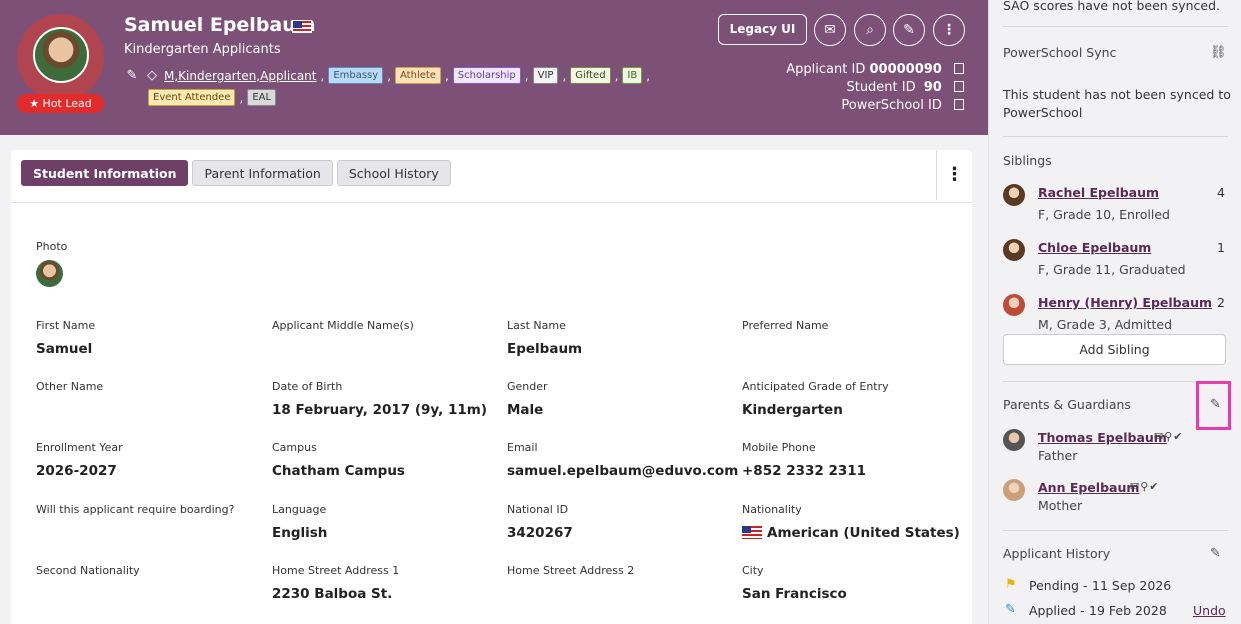  What do you see at coordinates (752, 532) in the screenshot?
I see `us-flag-icon` at bounding box center [752, 532].